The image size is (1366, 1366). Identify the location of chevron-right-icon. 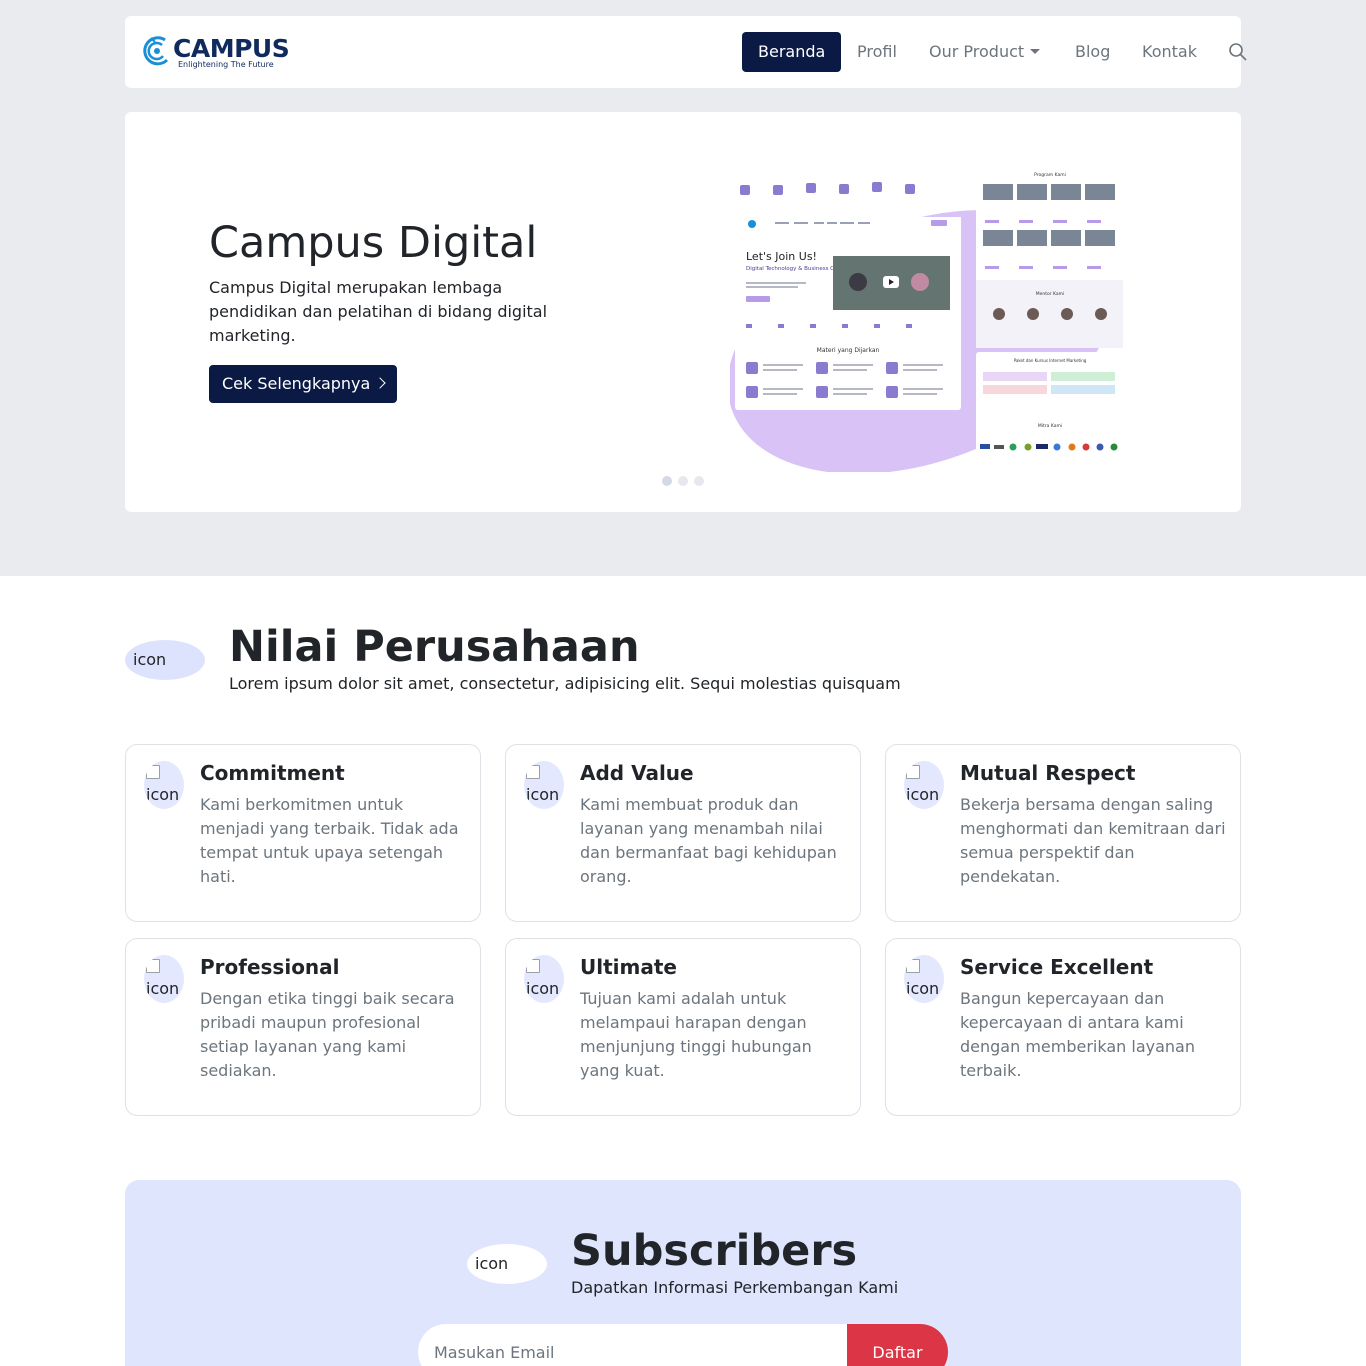
(380, 383).